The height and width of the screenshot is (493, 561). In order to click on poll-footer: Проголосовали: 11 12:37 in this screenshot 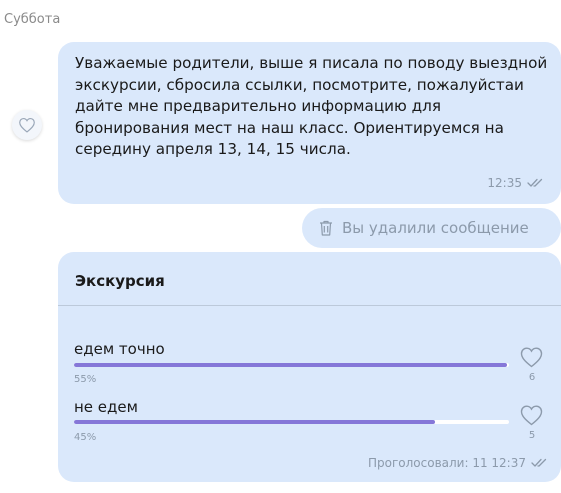, I will do `click(458, 463)`.